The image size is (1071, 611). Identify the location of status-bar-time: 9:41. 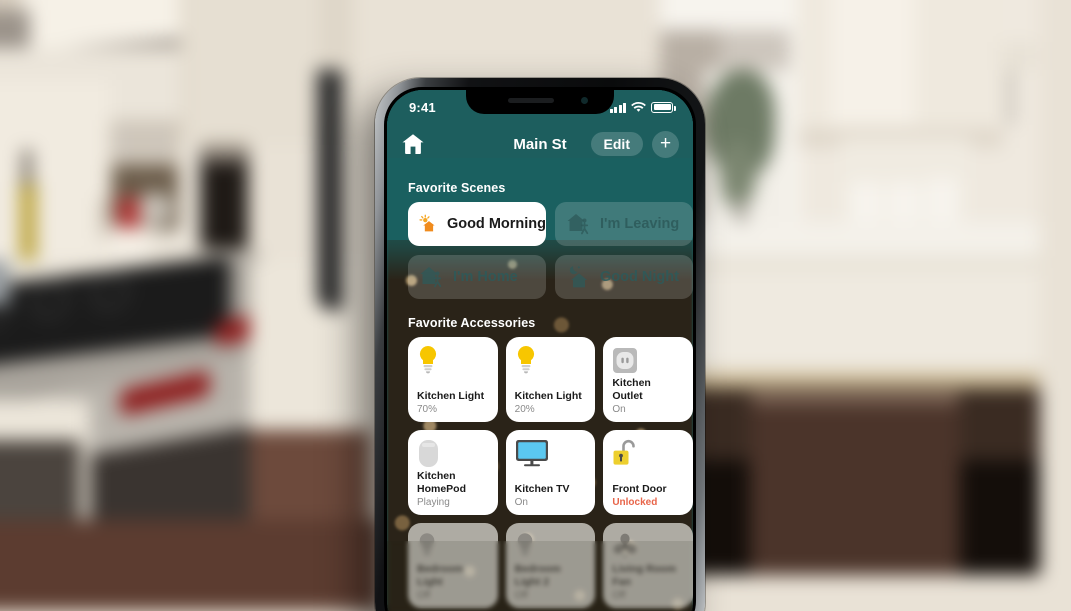
(422, 107).